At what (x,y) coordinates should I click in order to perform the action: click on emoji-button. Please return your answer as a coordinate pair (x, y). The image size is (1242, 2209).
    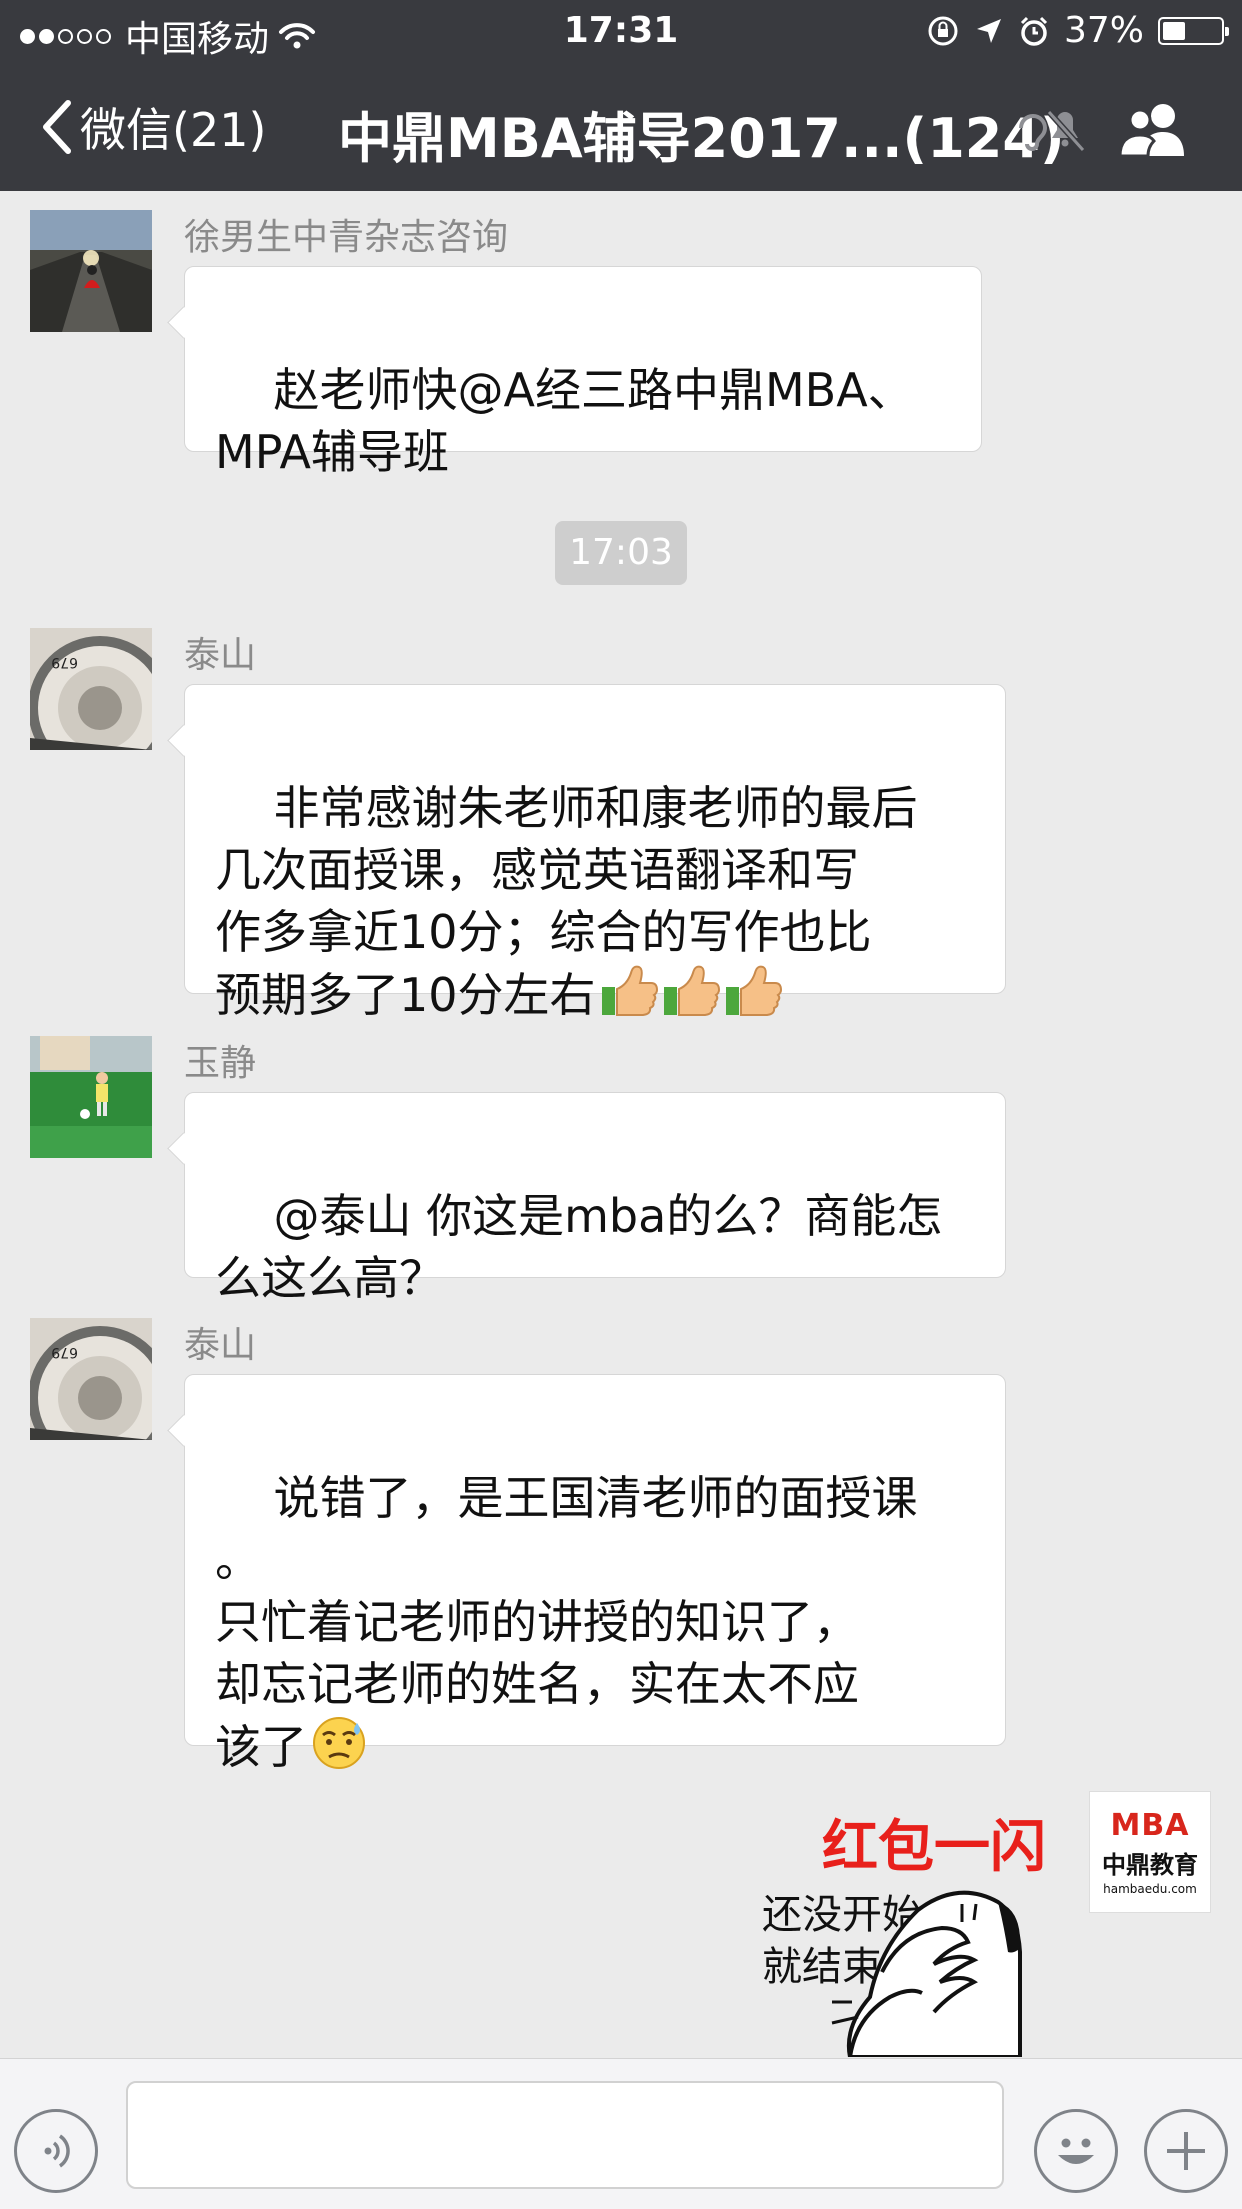
    Looking at the image, I should click on (1076, 2151).